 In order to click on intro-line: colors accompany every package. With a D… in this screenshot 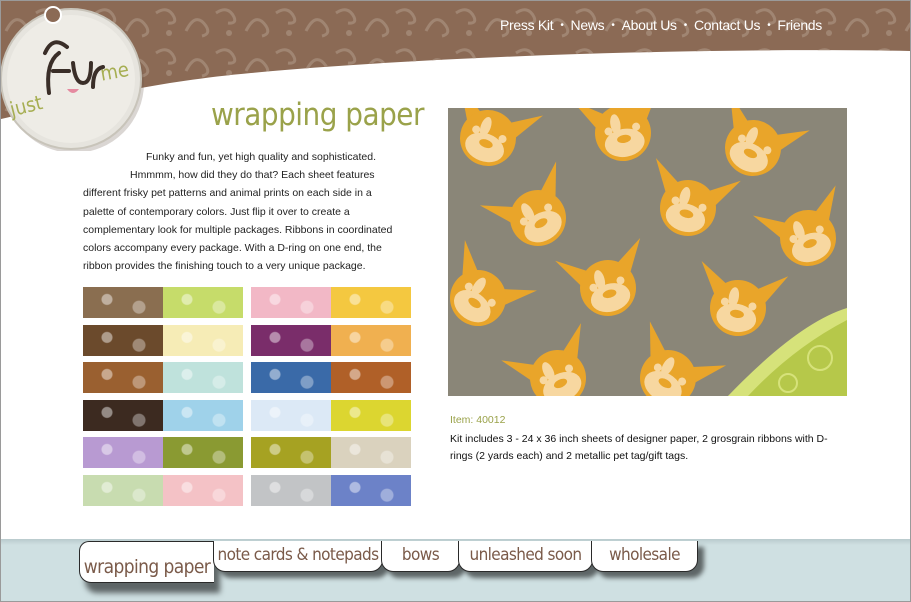, I will do `click(232, 248)`.